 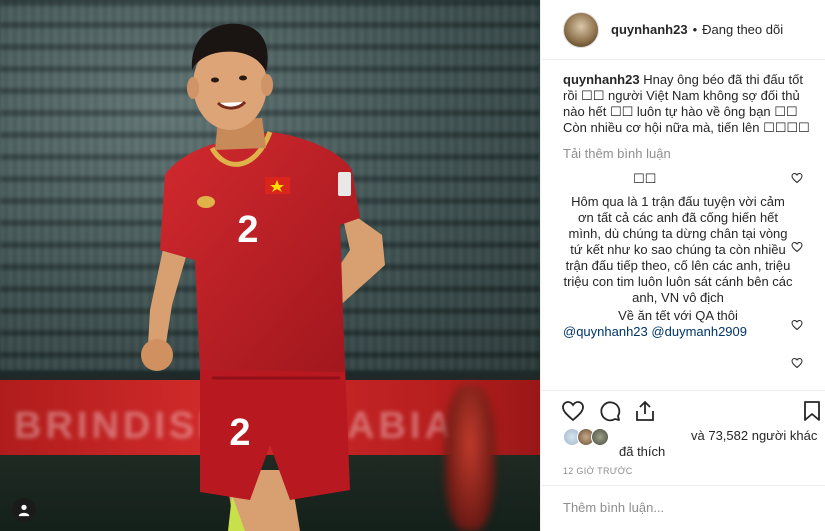 What do you see at coordinates (601, 79) in the screenshot?
I see `caption-username: quynhanh23` at bounding box center [601, 79].